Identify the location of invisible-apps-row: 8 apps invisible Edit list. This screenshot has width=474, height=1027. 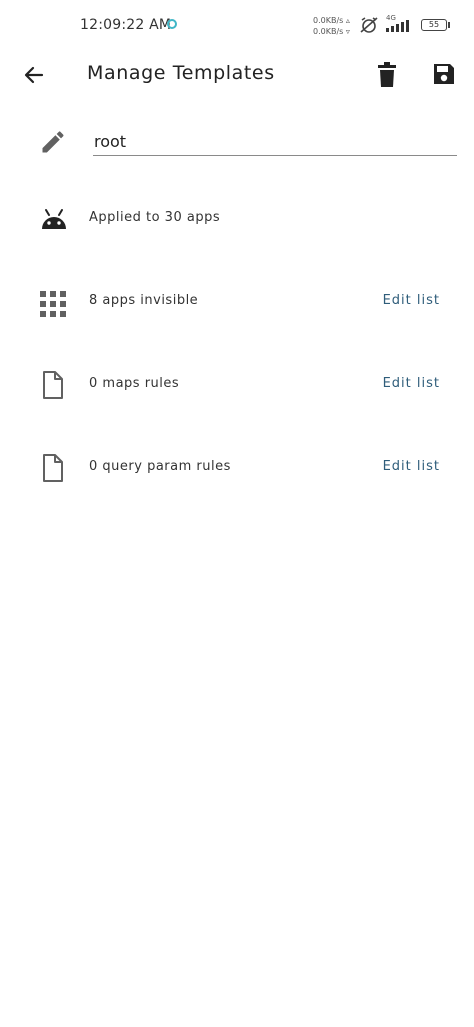
(237, 302).